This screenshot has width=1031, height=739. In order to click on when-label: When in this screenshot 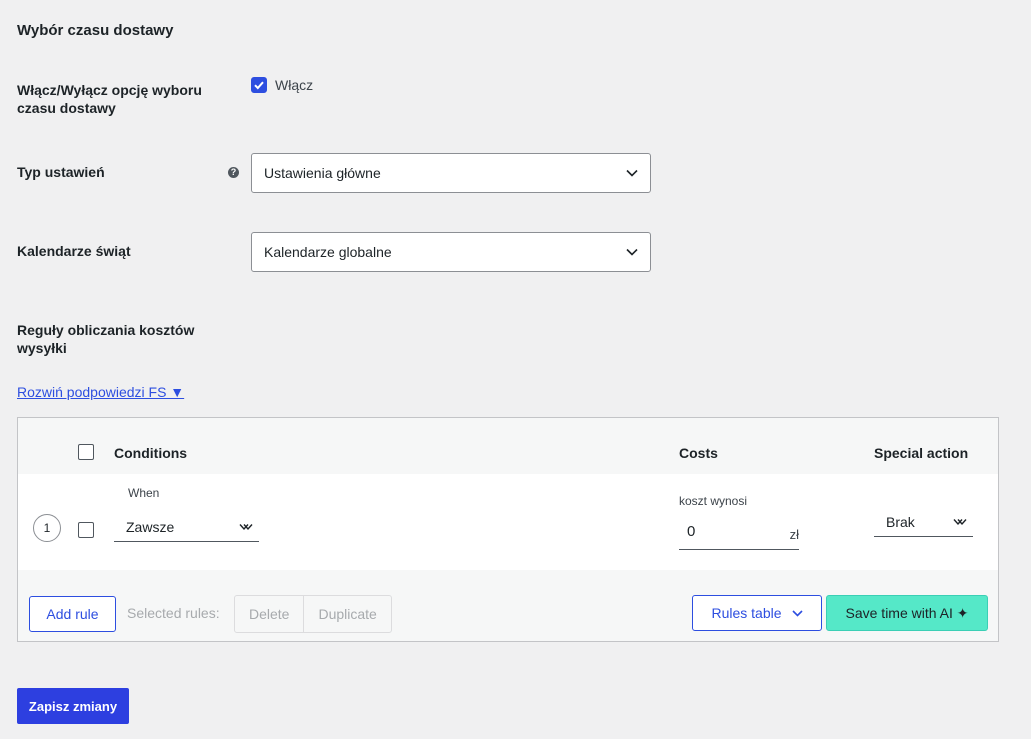, I will do `click(144, 493)`.